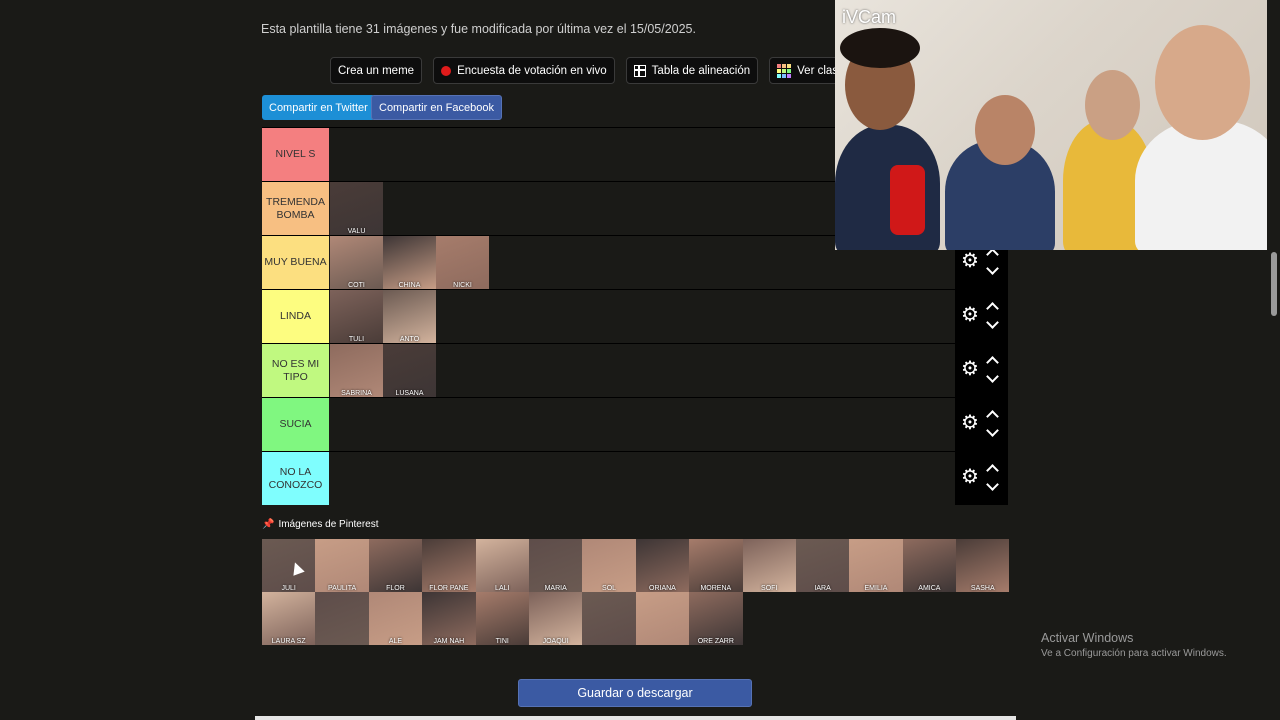  What do you see at coordinates (532, 70) in the screenshot?
I see `live-poll-label: Encuesta de votación en vivo` at bounding box center [532, 70].